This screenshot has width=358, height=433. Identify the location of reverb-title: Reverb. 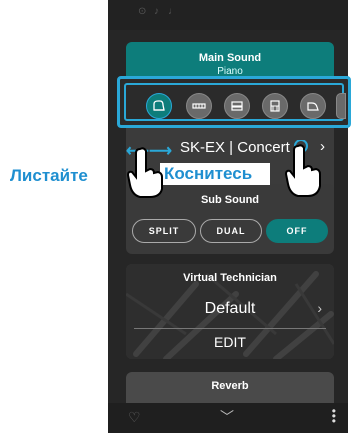
(230, 386).